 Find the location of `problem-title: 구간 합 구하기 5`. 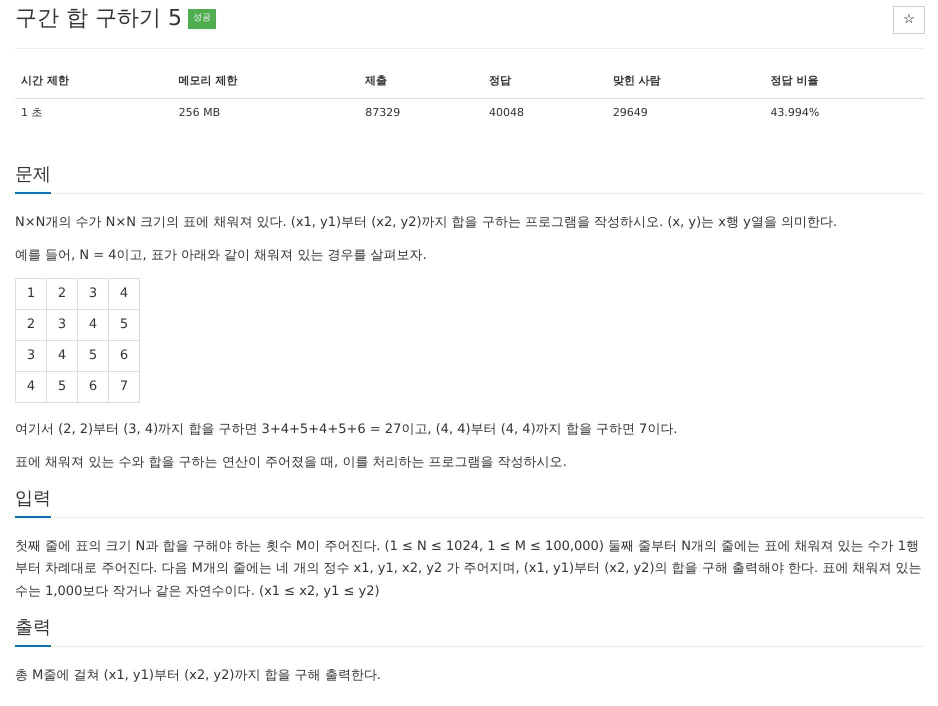

problem-title: 구간 합 구하기 5 is located at coordinates (98, 19).